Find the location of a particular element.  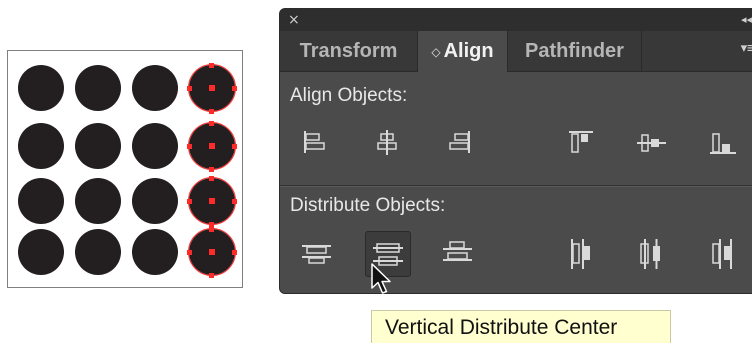

tab-pathfinder: Pathfinder is located at coordinates (575, 51).